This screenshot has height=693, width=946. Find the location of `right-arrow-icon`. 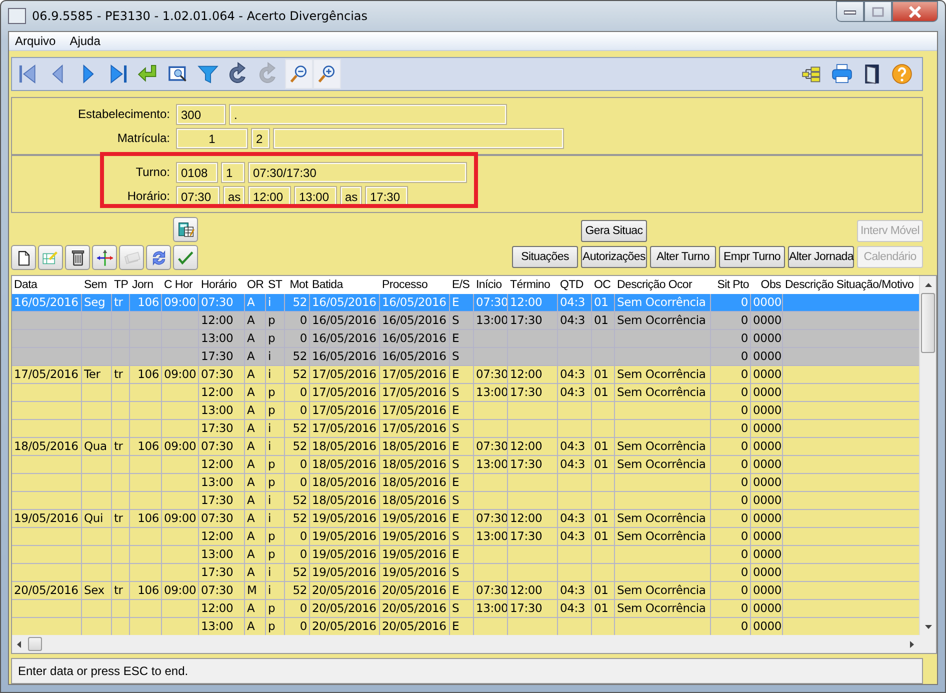

right-arrow-icon is located at coordinates (912, 644).